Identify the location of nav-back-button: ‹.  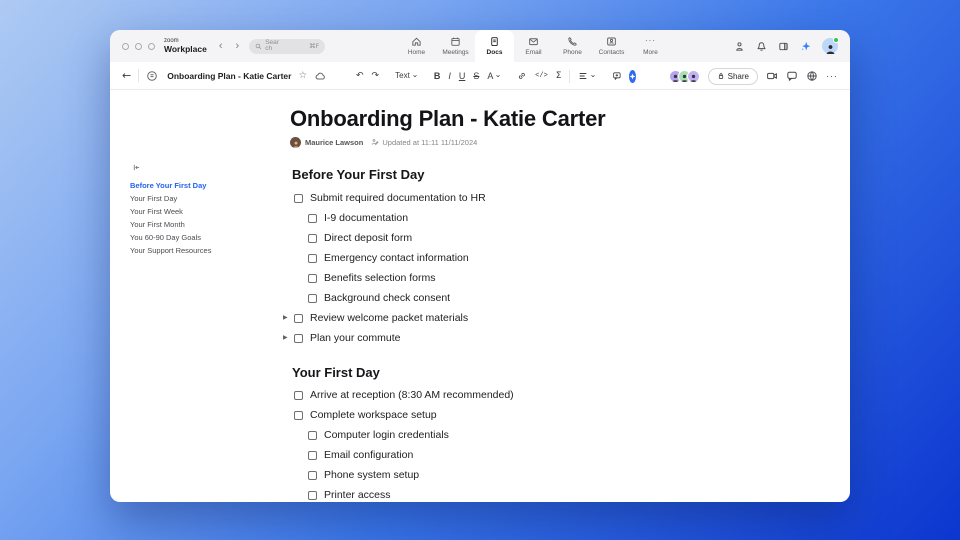
(221, 46).